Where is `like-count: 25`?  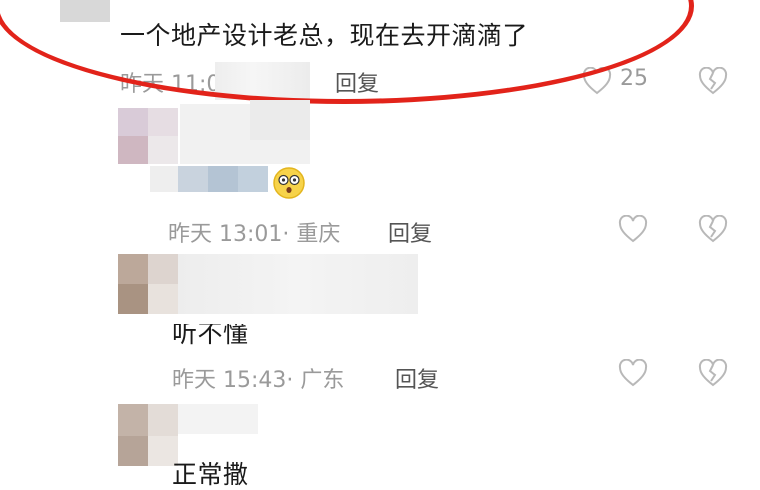 like-count: 25 is located at coordinates (634, 78).